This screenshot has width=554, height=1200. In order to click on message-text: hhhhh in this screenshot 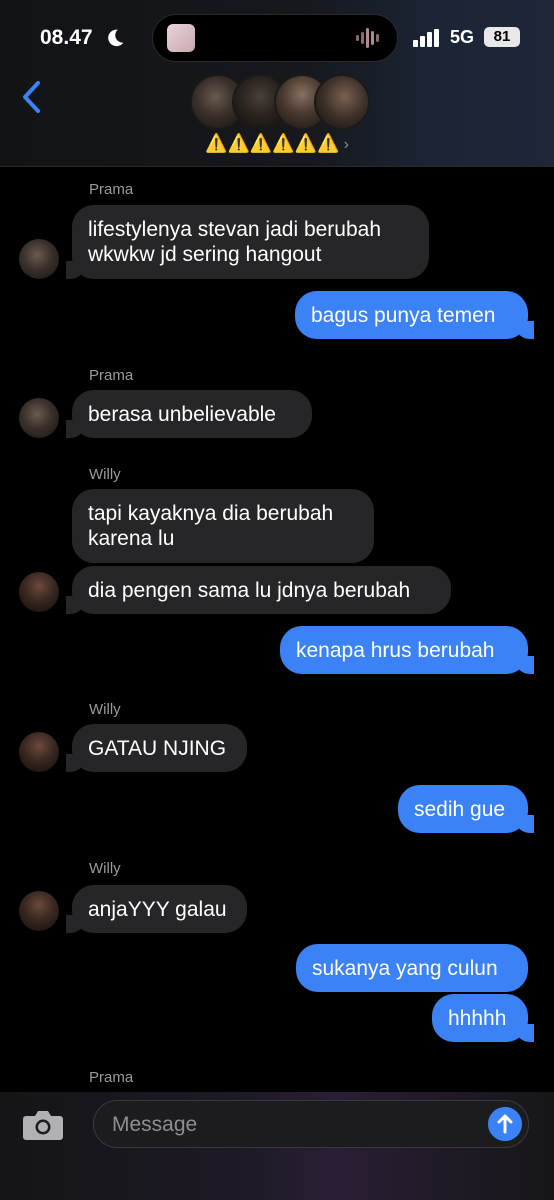, I will do `click(477, 1018)`.